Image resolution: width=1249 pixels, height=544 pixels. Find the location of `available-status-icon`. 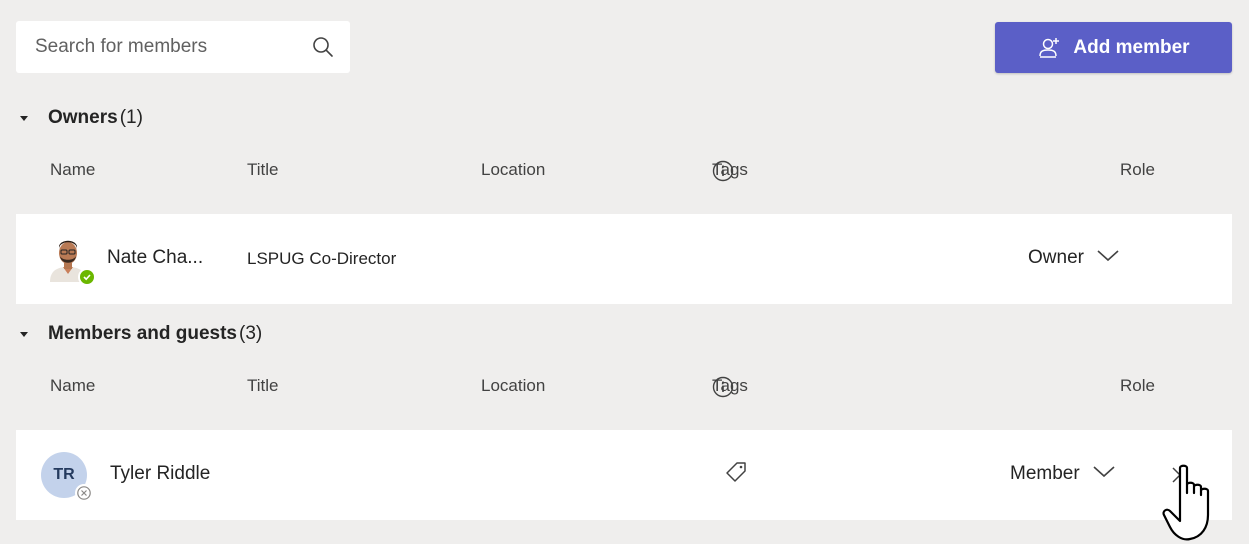

available-status-icon is located at coordinates (87, 277).